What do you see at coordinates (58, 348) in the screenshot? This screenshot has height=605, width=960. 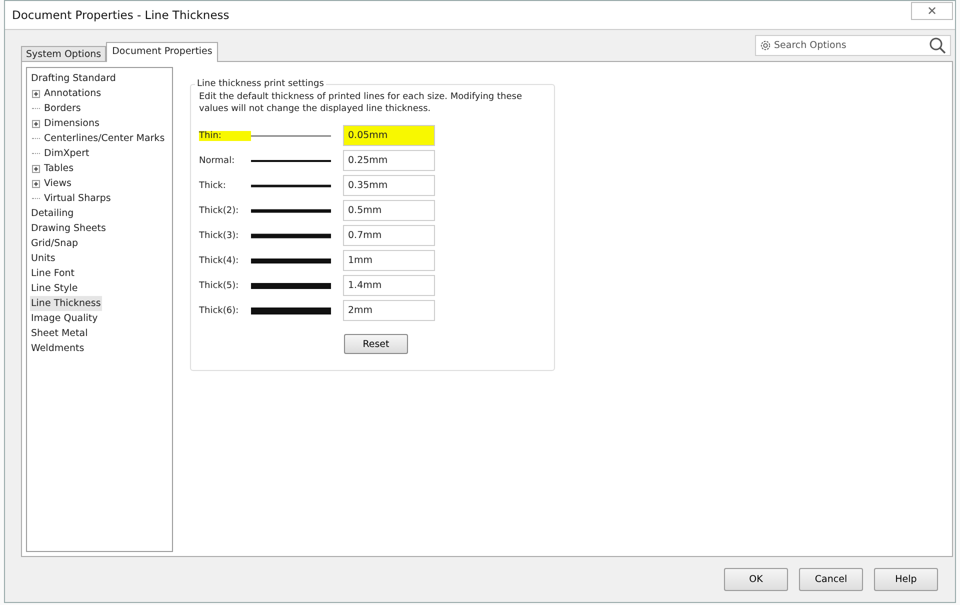 I see `tree-item: Weldments` at bounding box center [58, 348].